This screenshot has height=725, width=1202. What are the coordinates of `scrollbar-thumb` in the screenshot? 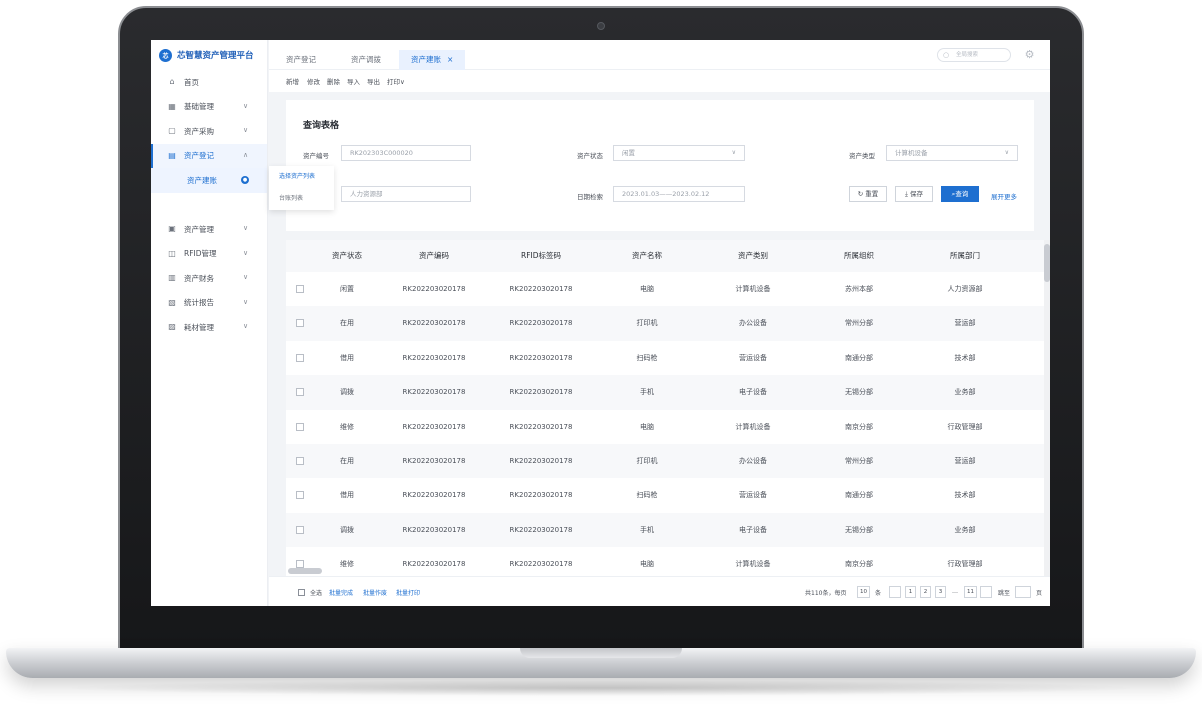 It's located at (1047, 263).